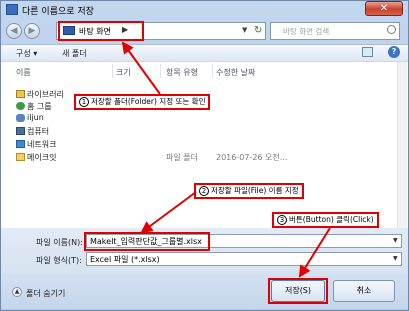 The image size is (409, 311). Describe the element at coordinates (235, 72) in the screenshot. I see `column-header-modified: 수정한 날짜` at that location.